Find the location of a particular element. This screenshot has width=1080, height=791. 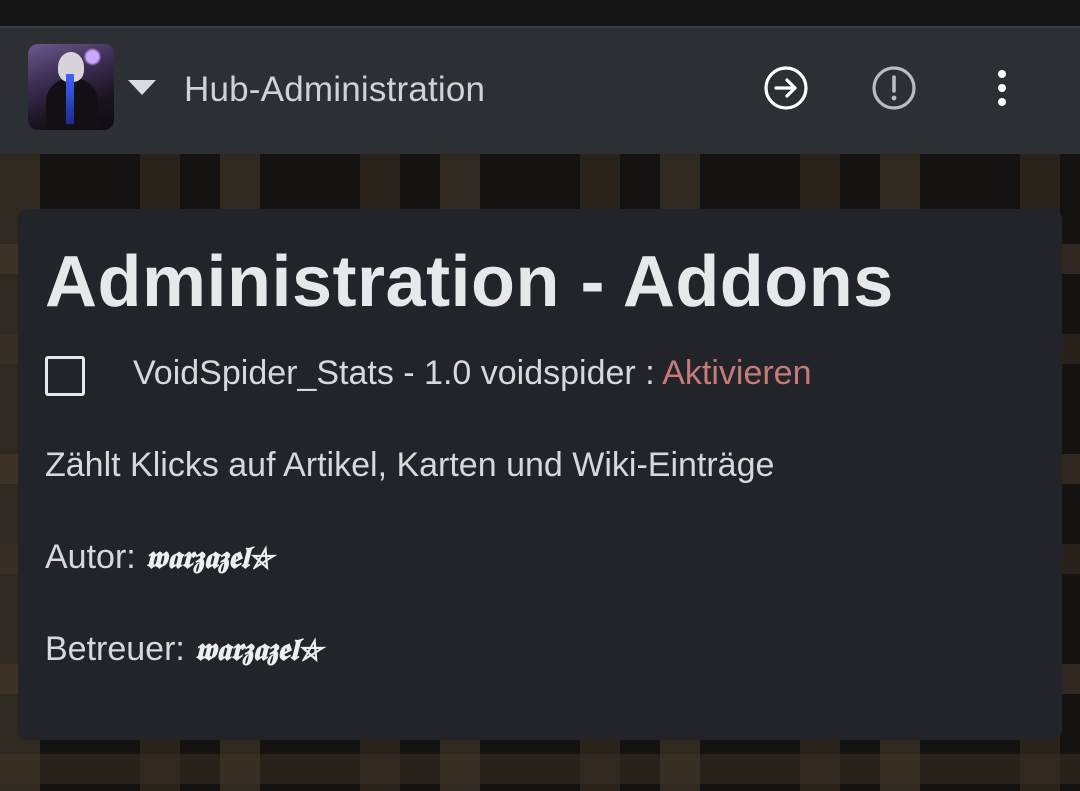

activate-link: Aktivieren is located at coordinates (736, 373).